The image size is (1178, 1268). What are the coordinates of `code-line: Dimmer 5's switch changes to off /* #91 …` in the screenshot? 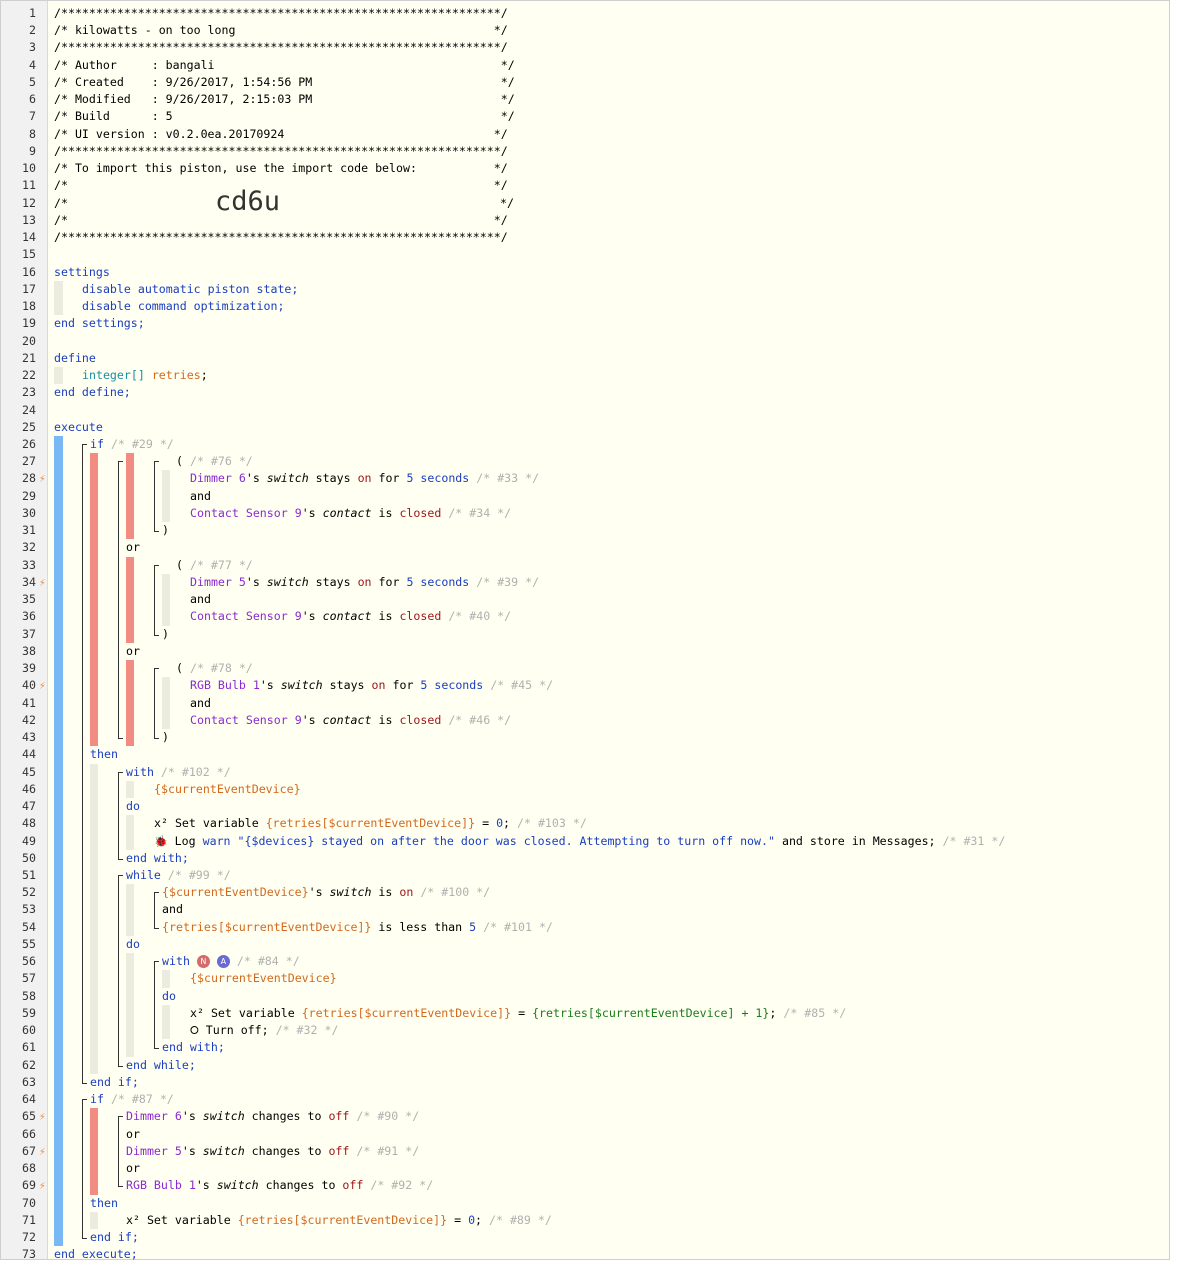 It's located at (272, 1151).